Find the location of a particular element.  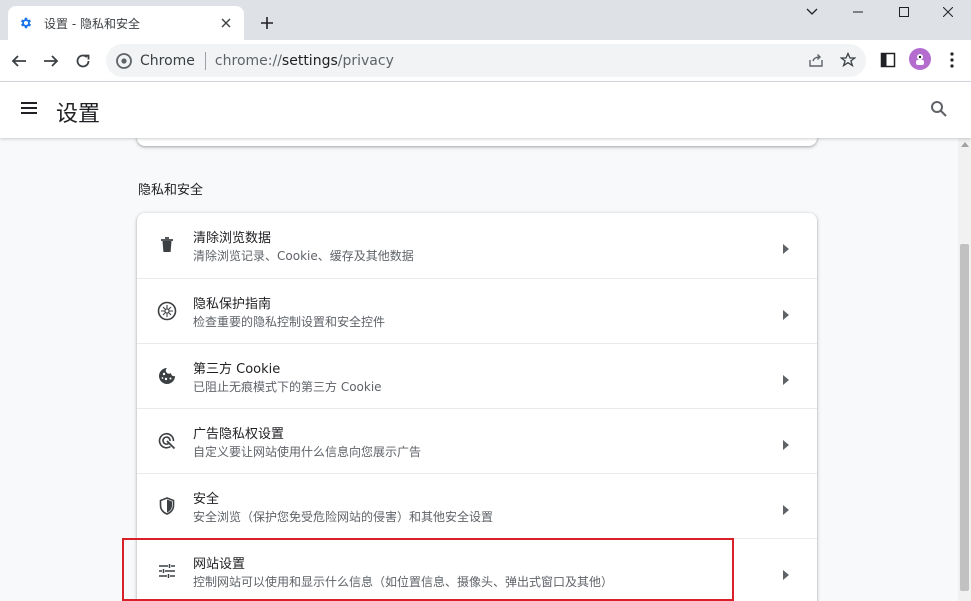

chrome-logo-icon is located at coordinates (124, 60).